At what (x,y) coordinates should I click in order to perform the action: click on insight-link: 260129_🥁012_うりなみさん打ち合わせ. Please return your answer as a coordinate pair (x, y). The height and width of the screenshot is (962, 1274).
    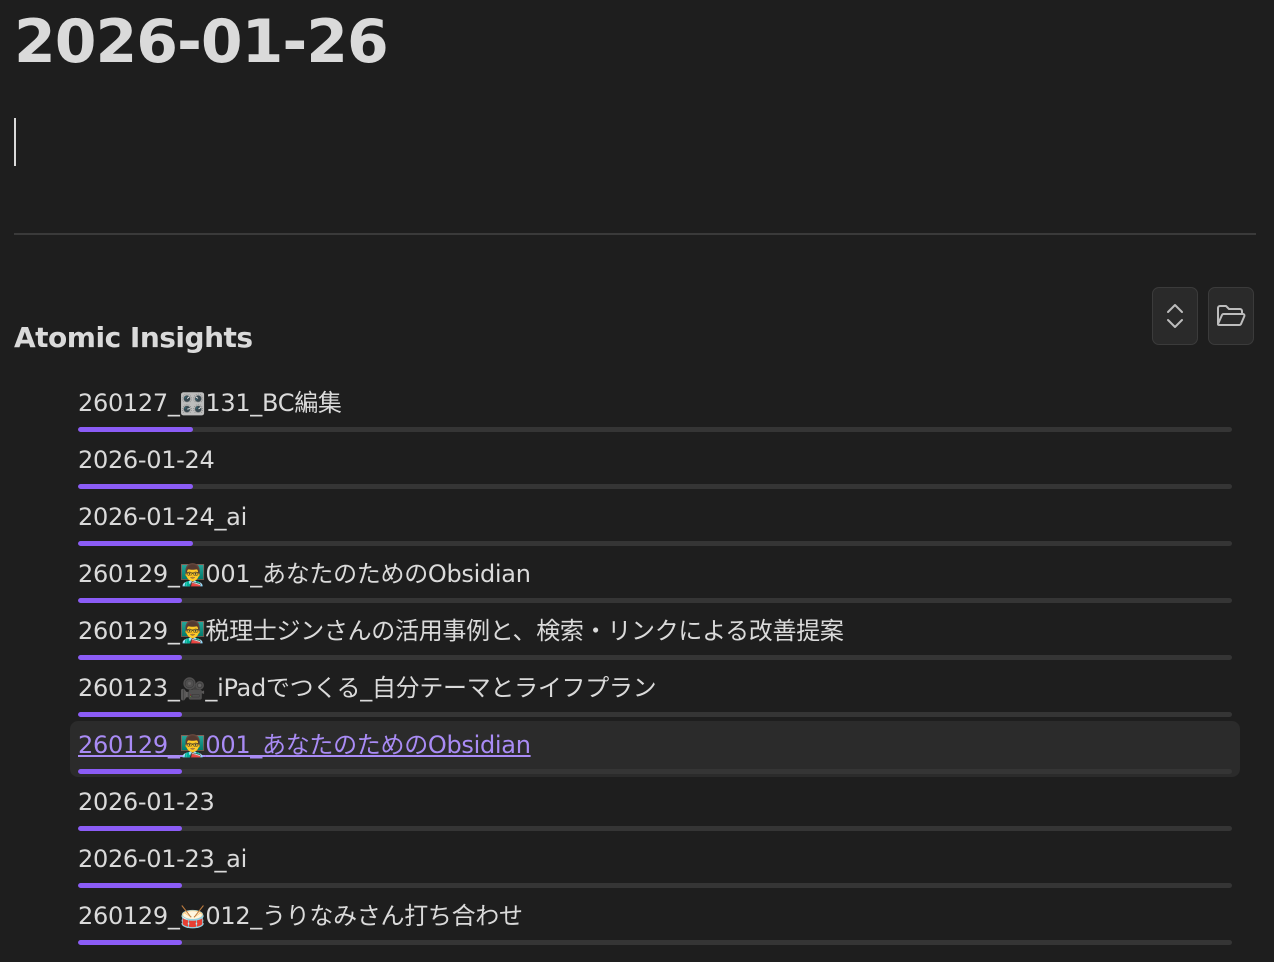
    Looking at the image, I should click on (300, 916).